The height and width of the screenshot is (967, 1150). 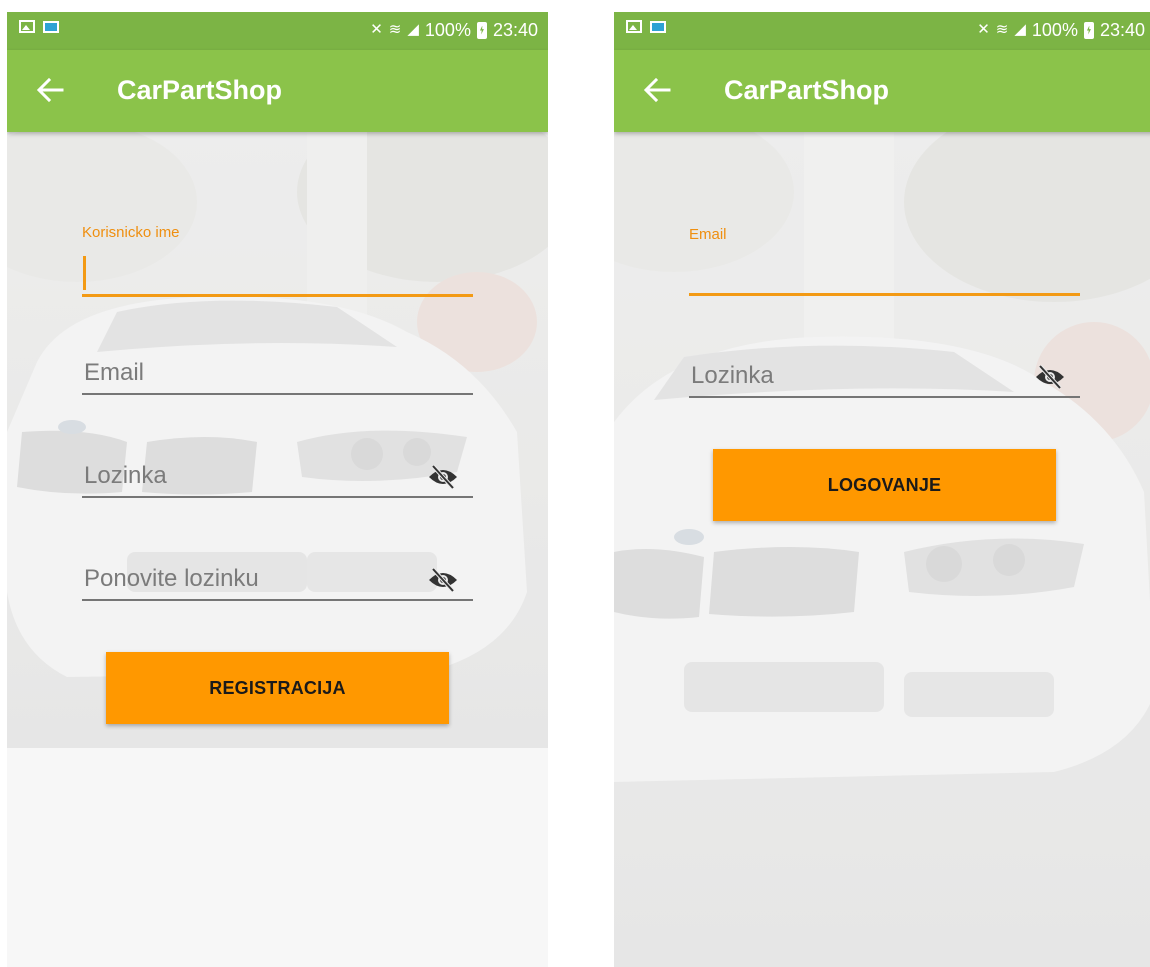 What do you see at coordinates (277, 600) in the screenshot?
I see `repeat-password-underline` at bounding box center [277, 600].